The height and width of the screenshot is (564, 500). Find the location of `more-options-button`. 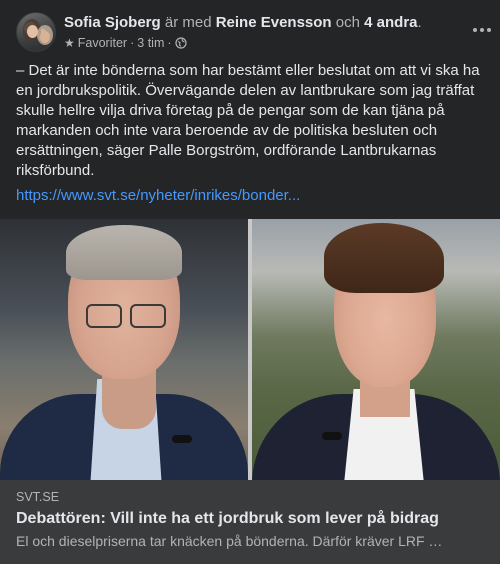

more-options-button is located at coordinates (482, 30).